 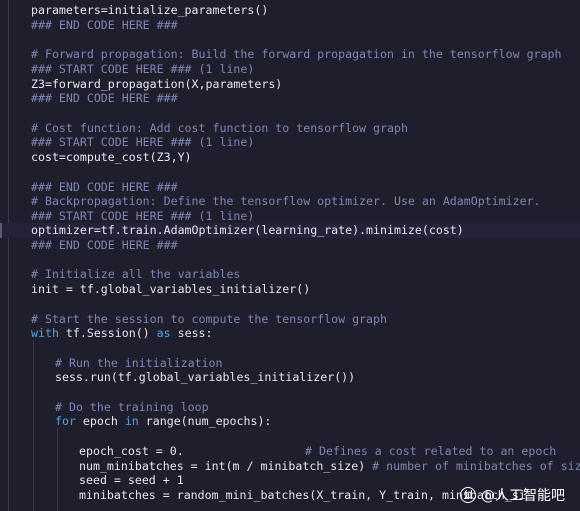 What do you see at coordinates (139, 363) in the screenshot?
I see `code-line: # Run the initialization` at bounding box center [139, 363].